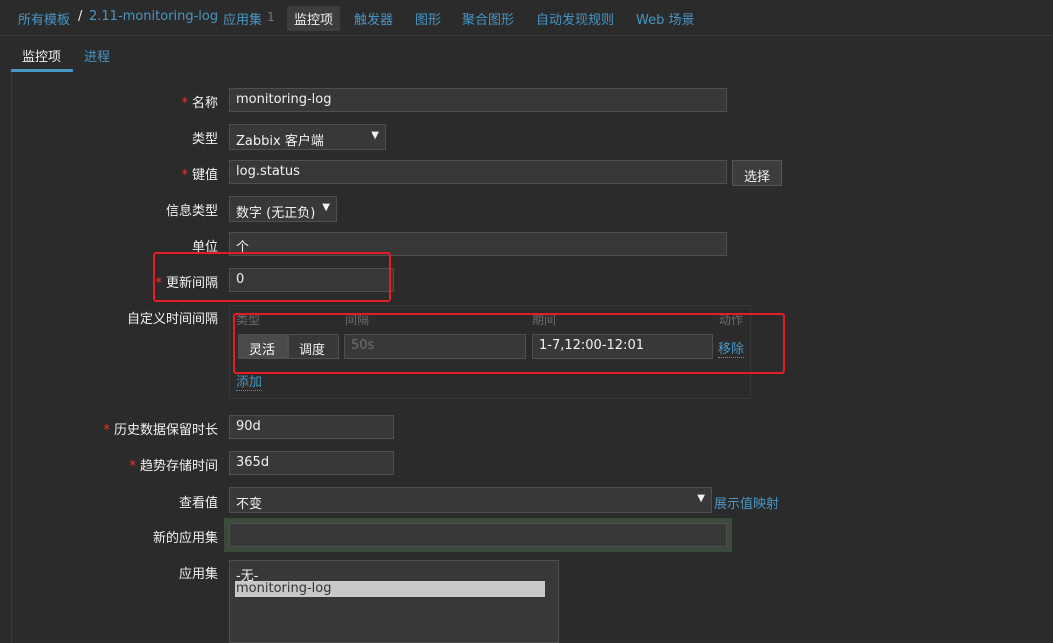  What do you see at coordinates (204, 139) in the screenshot?
I see `type-label: 类型` at bounding box center [204, 139].